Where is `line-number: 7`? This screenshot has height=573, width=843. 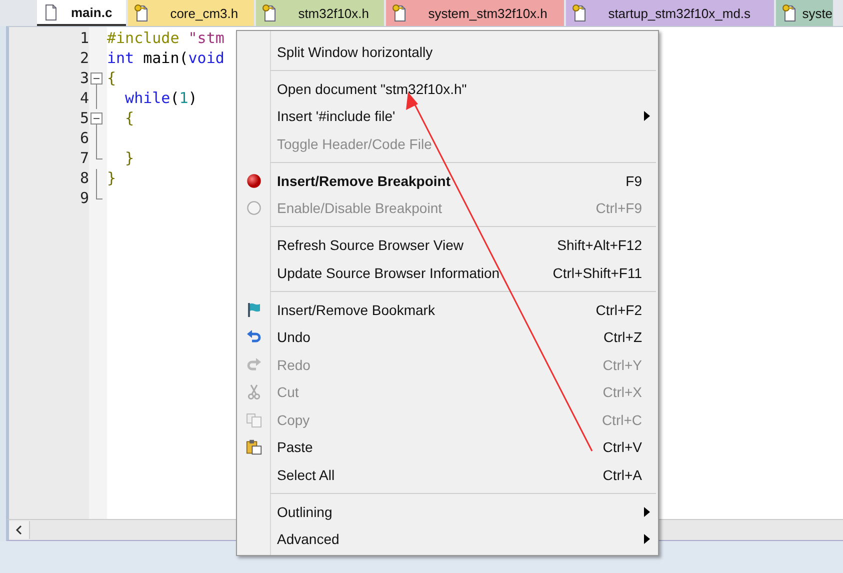
line-number: 7 is located at coordinates (83, 159).